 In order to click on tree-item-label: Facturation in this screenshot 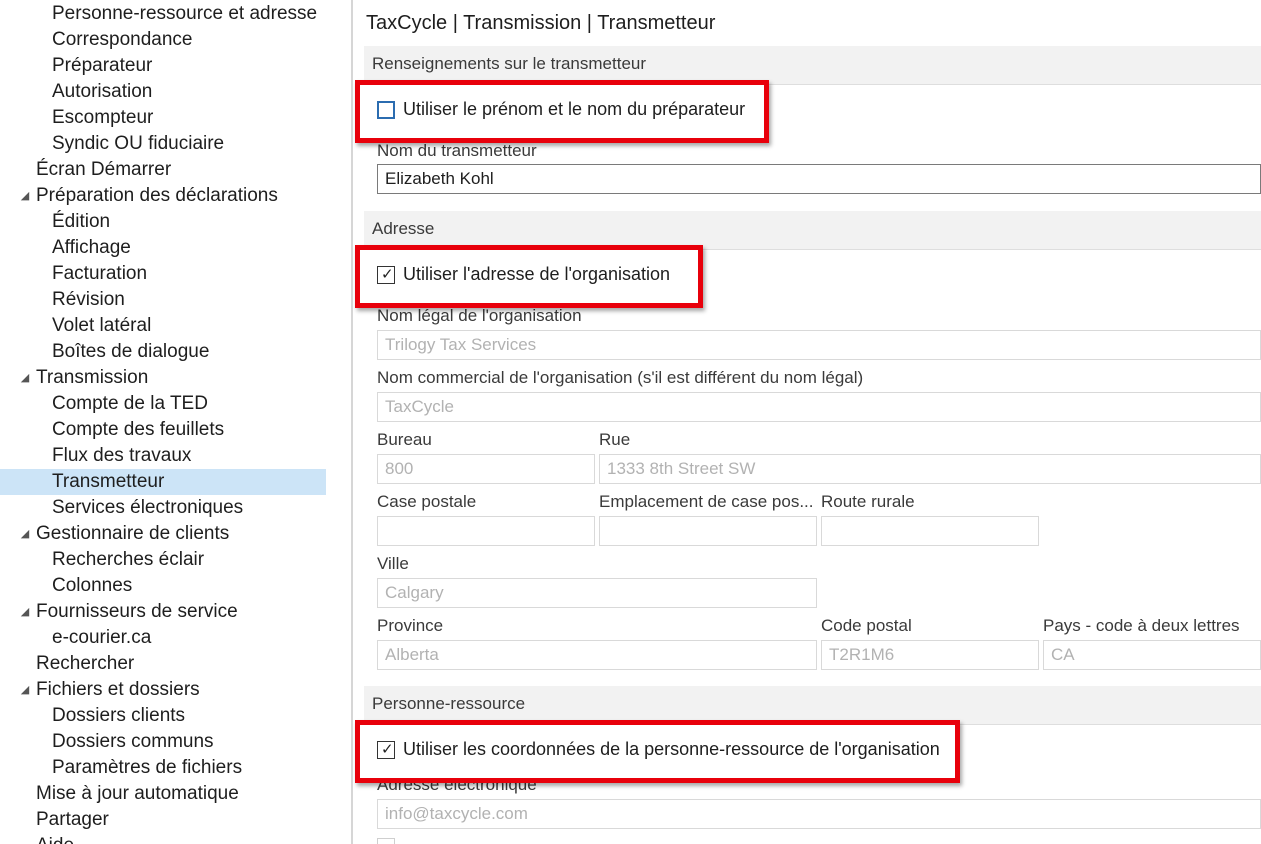, I will do `click(100, 273)`.